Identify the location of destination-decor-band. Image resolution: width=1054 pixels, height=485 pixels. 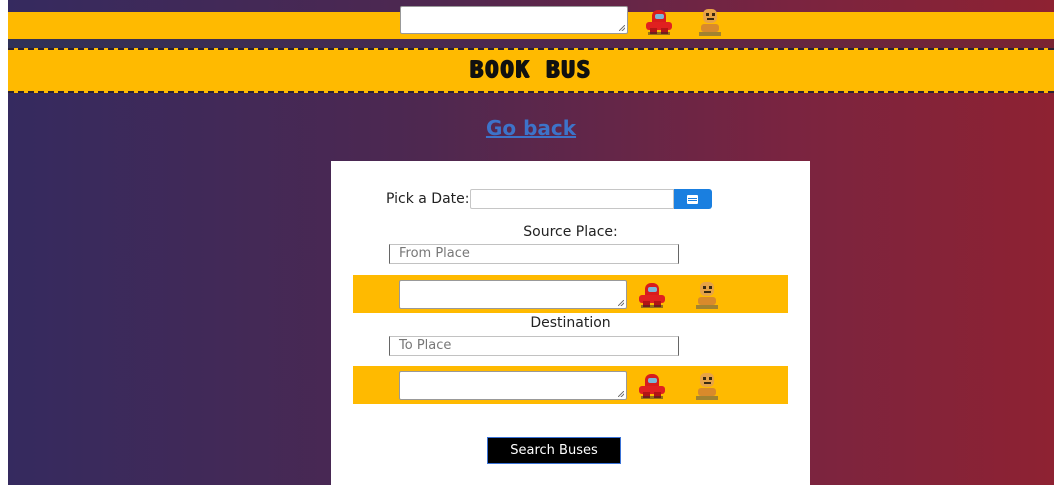
(570, 385).